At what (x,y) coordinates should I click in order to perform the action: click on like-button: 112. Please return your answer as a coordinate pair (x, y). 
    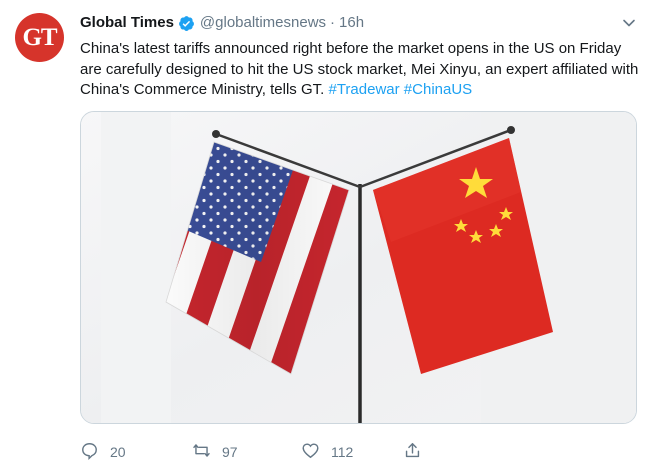
    Looking at the image, I should click on (327, 452).